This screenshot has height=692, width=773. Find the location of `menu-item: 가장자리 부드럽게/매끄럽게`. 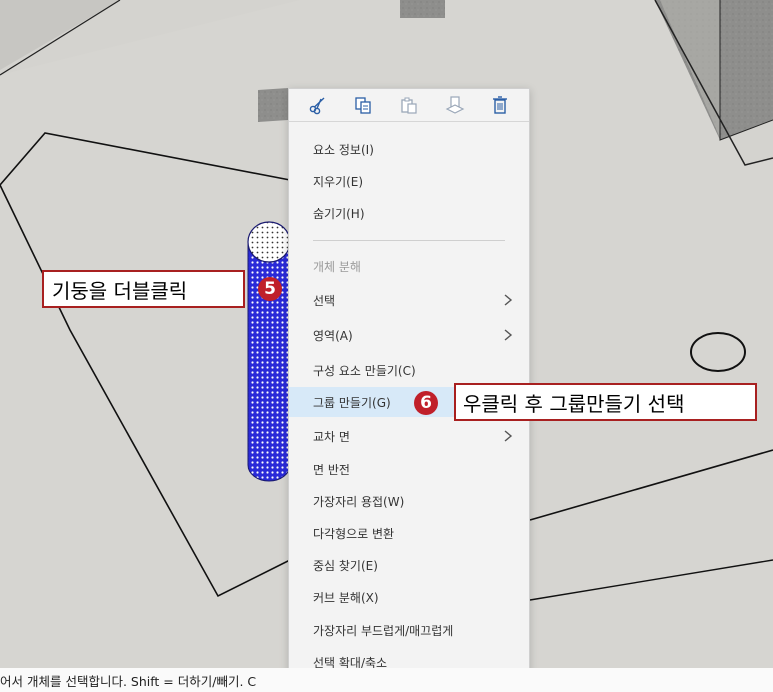

menu-item: 가장자리 부드럽게/매끄럽게 is located at coordinates (409, 630).